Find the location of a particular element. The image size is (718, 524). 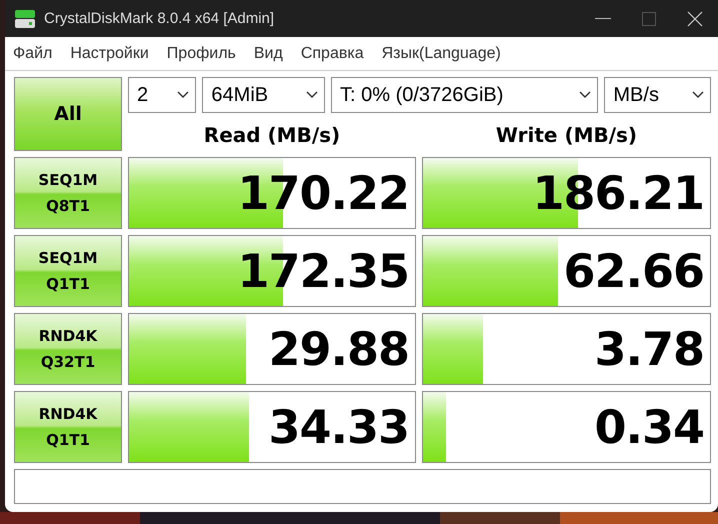

all-button: All is located at coordinates (68, 114).